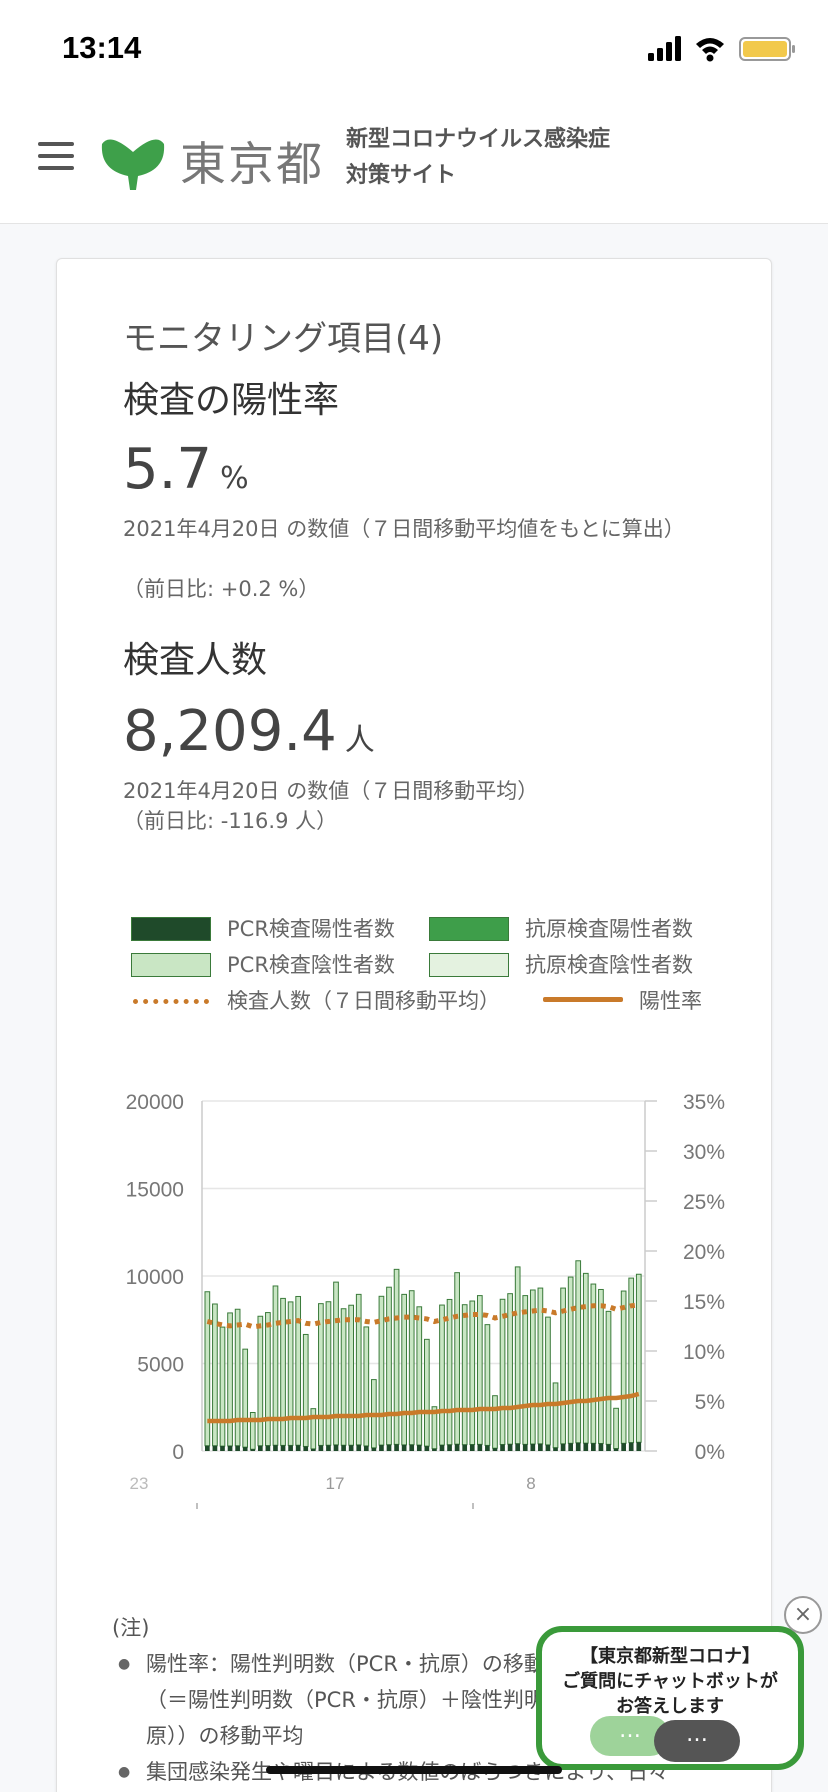 The width and height of the screenshot is (828, 1792). What do you see at coordinates (271, 963) in the screenshot?
I see `legend-pcr-negative: PCR検査陰性者数` at bounding box center [271, 963].